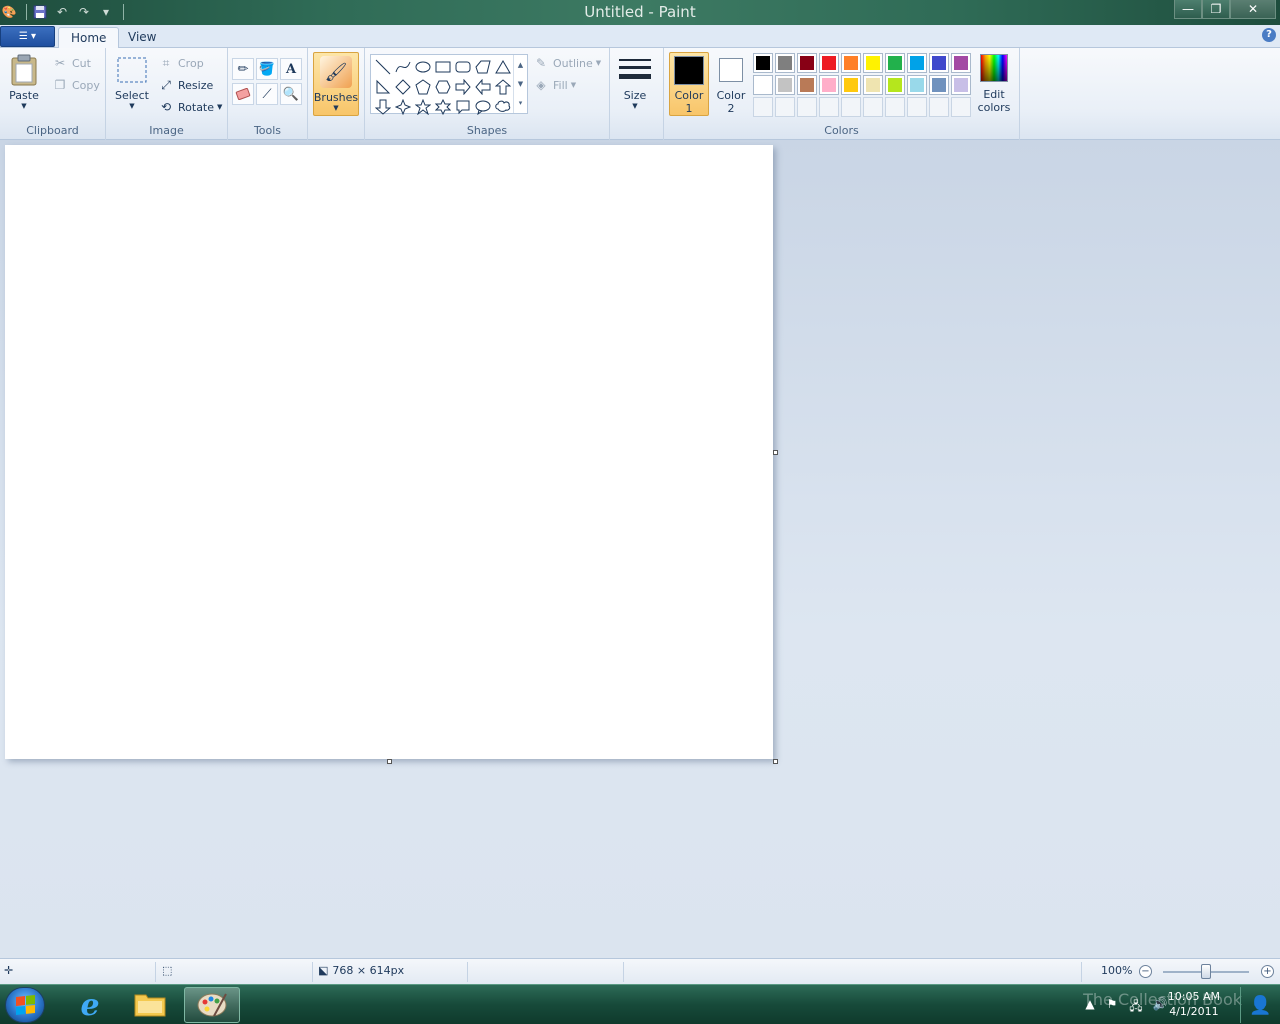  What do you see at coordinates (243, 94) in the screenshot?
I see `eraser-icon` at bounding box center [243, 94].